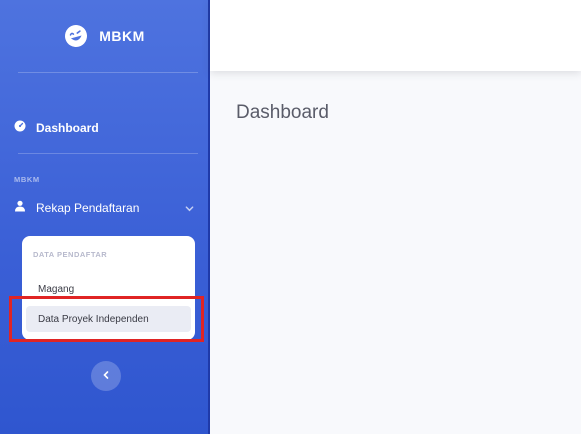 The width and height of the screenshot is (581, 434). What do you see at coordinates (189, 208) in the screenshot?
I see `chevron-down-icon` at bounding box center [189, 208].